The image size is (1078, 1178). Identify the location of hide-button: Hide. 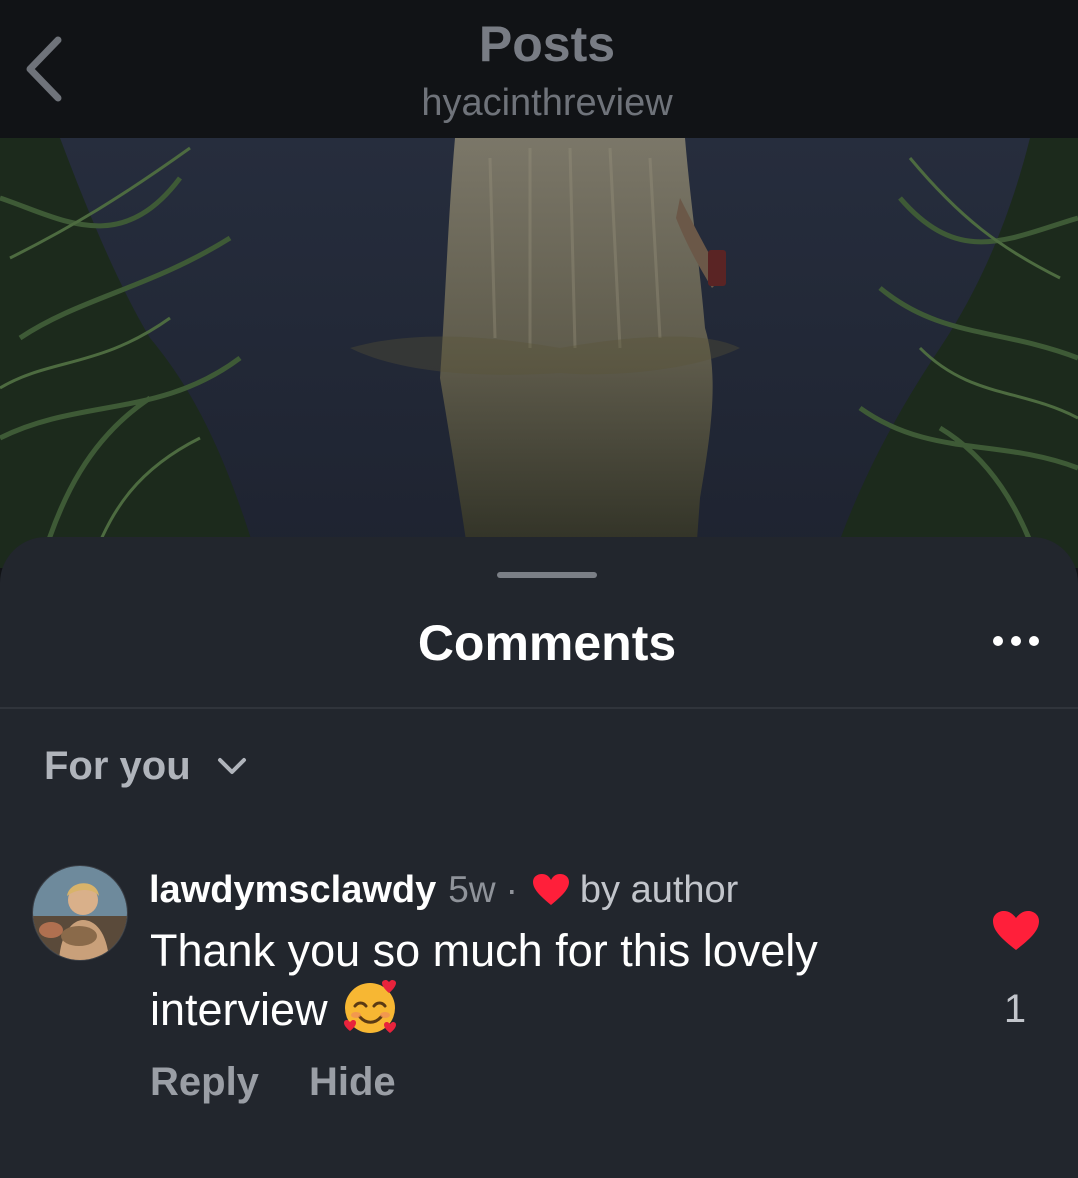
(352, 1082).